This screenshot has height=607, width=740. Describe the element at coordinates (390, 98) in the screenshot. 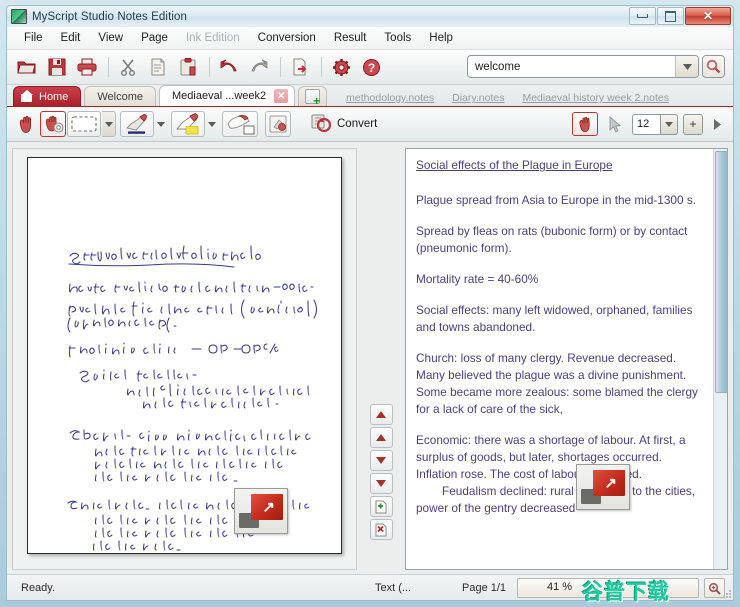

I see `recent-file-methodology: methodology.notes` at that location.